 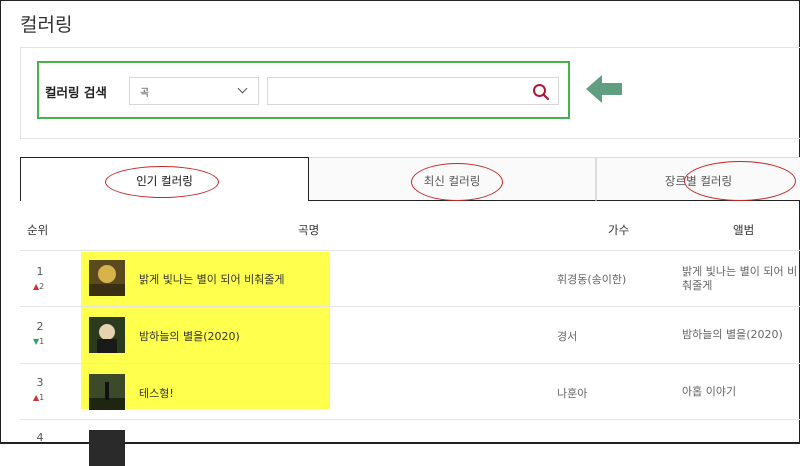 What do you see at coordinates (145, 93) in the screenshot?
I see `search-type-value: 곡` at bounding box center [145, 93].